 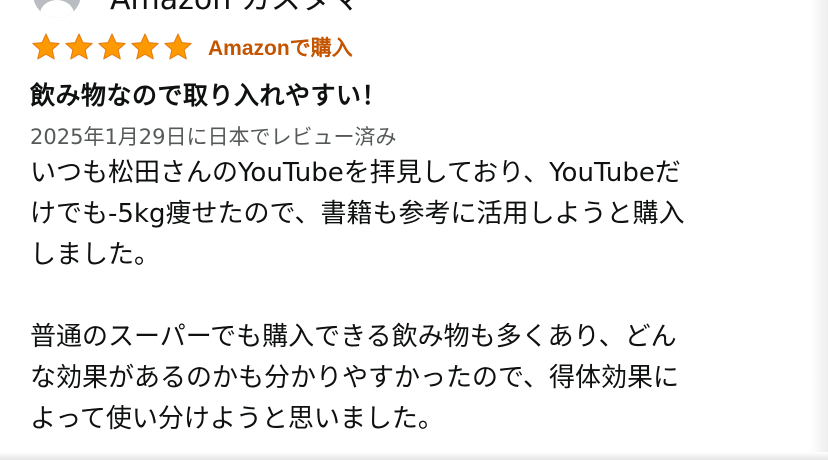 I want to click on review-body-line: しました。, so click(x=95, y=255).